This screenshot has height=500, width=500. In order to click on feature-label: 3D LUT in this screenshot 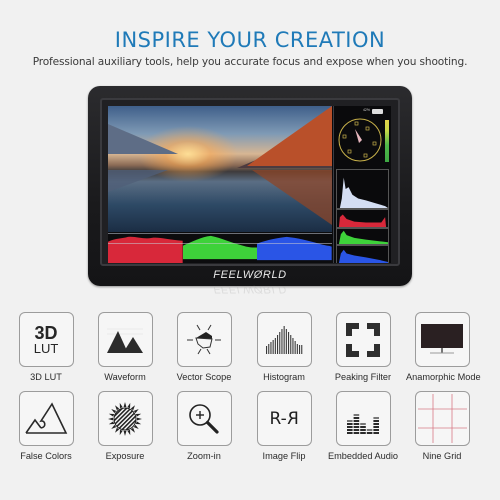, I will do `click(46, 377)`.